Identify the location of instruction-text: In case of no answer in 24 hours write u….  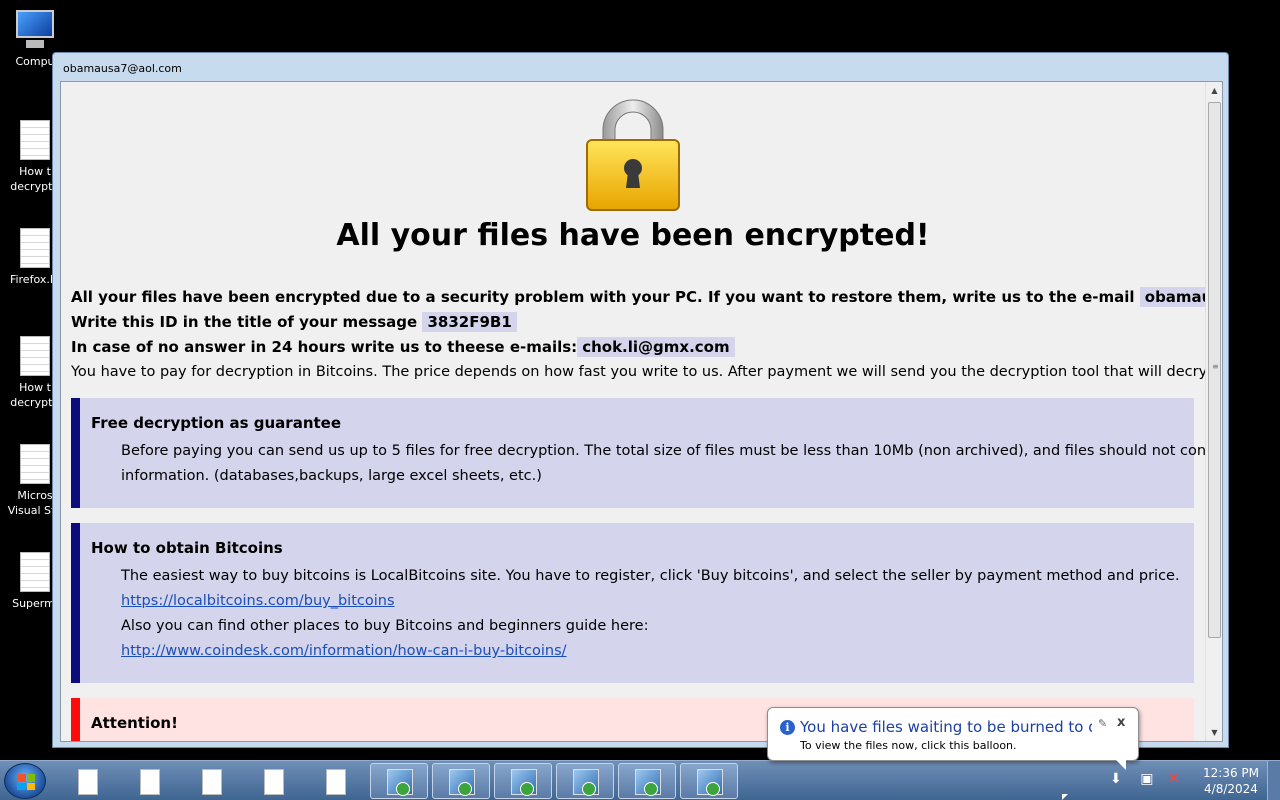
(324, 347).